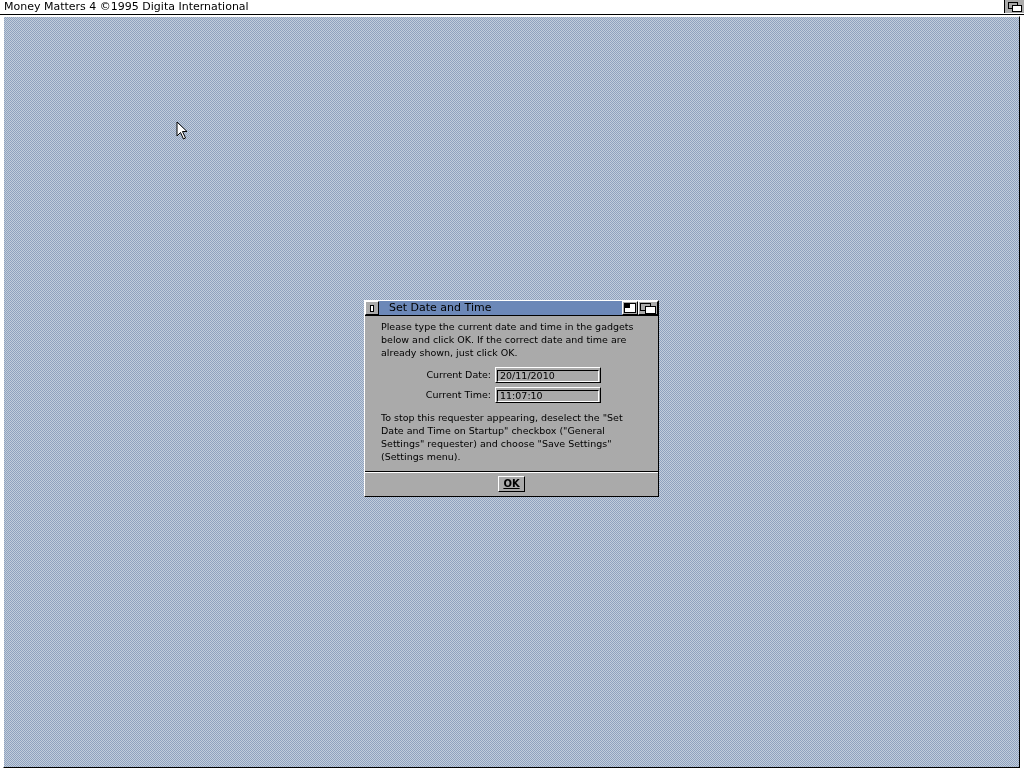 This screenshot has width=1024, height=768. Describe the element at coordinates (126, 7) in the screenshot. I see `screen-title: Money Matters 4 ©1995 Digita International` at that location.